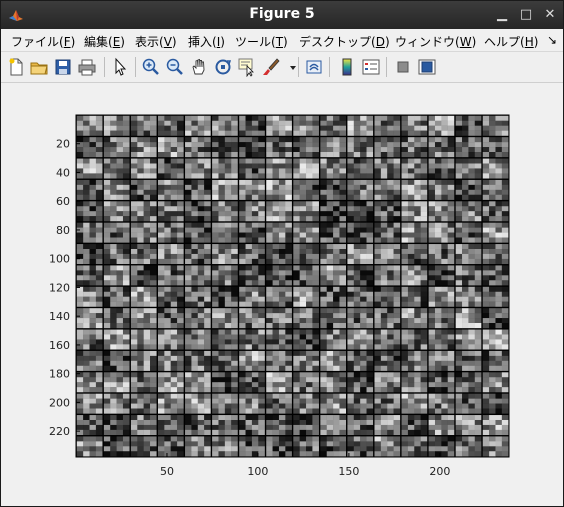  What do you see at coordinates (371, 67) in the screenshot?
I see `legend-icon` at bounding box center [371, 67].